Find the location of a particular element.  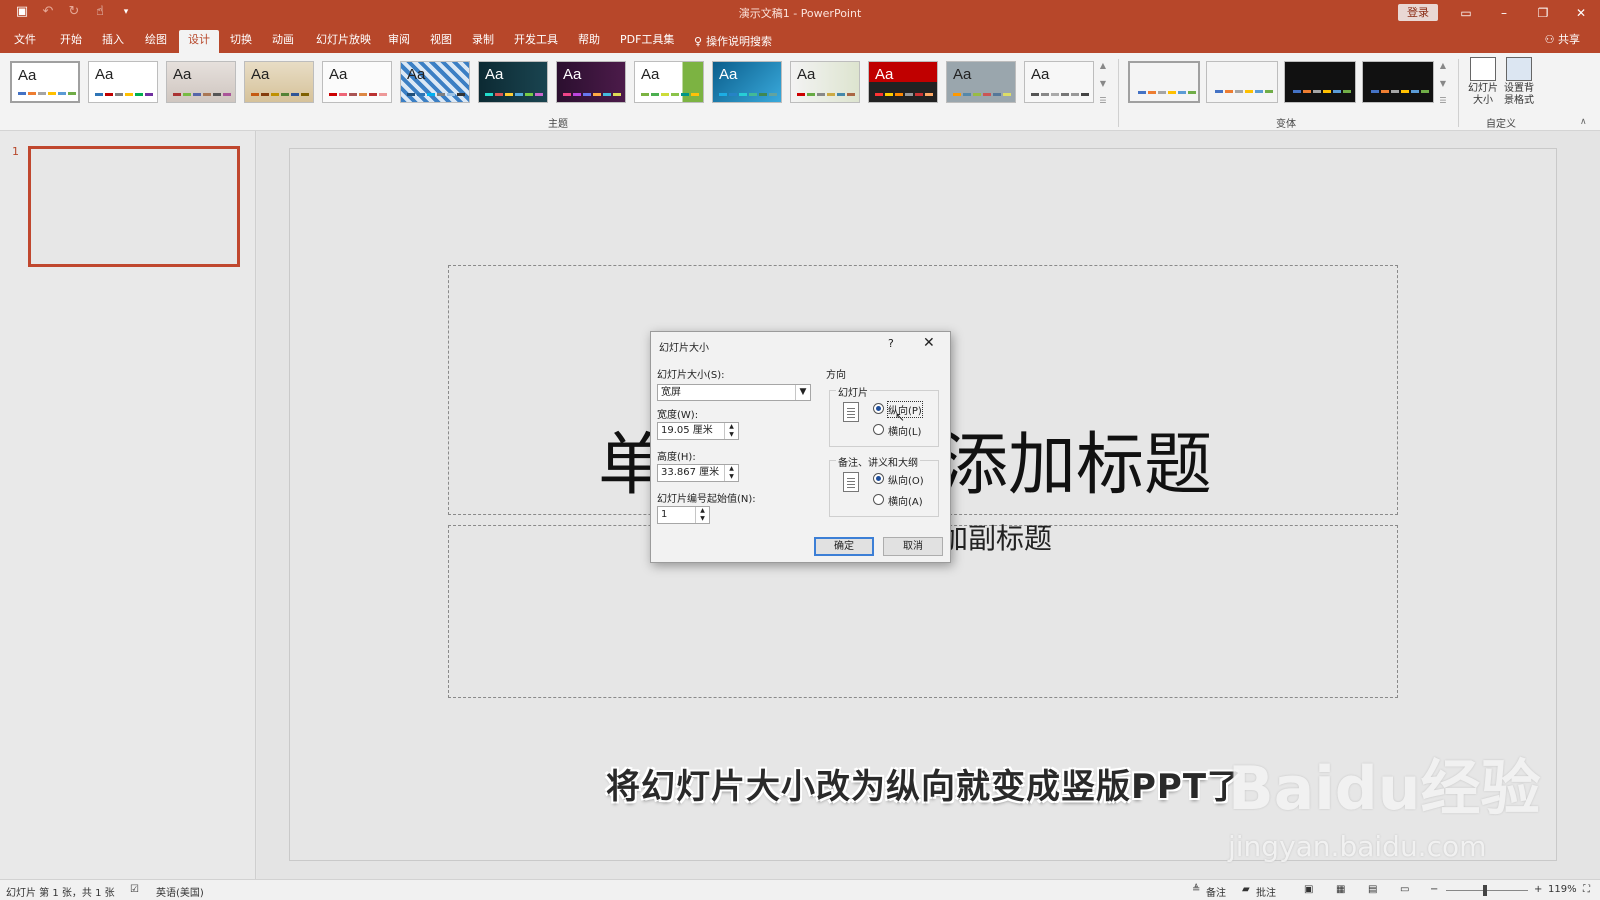

slideshow-icon: ▭ is located at coordinates (1404, 889).